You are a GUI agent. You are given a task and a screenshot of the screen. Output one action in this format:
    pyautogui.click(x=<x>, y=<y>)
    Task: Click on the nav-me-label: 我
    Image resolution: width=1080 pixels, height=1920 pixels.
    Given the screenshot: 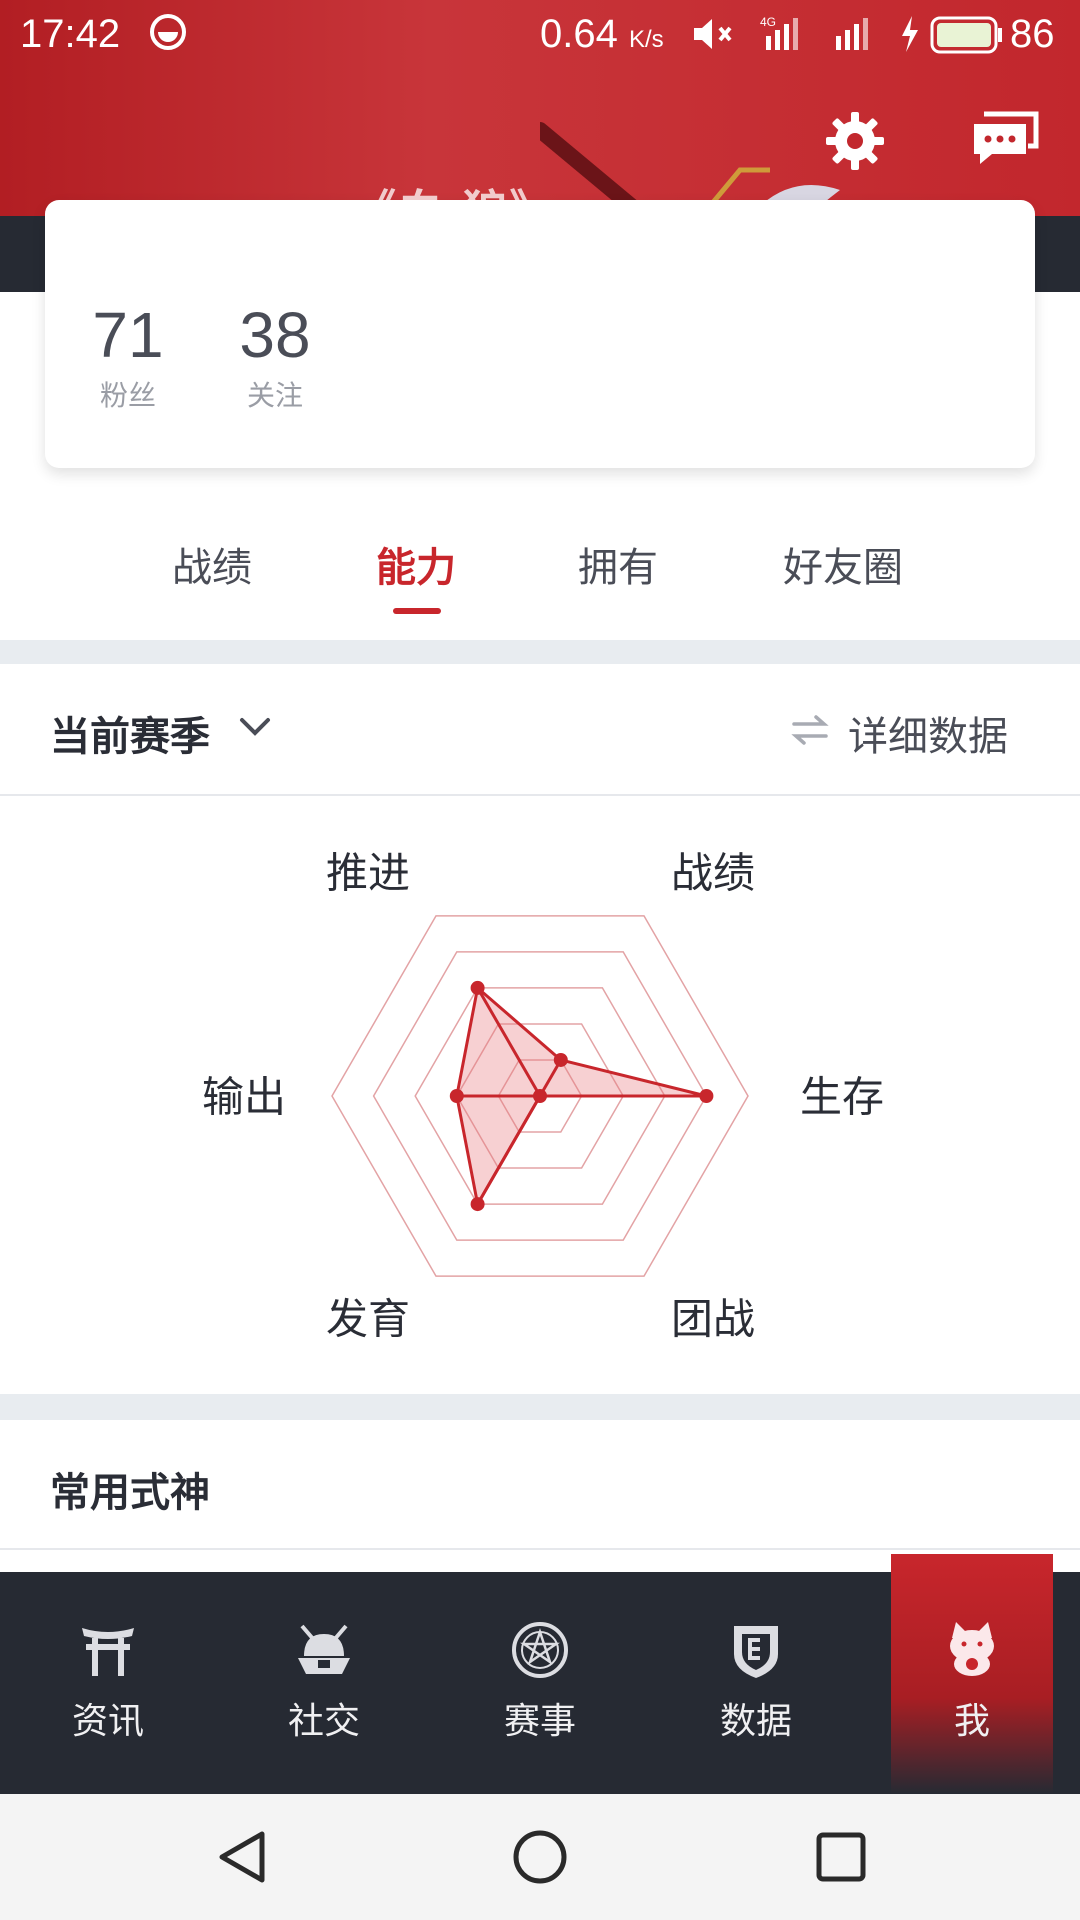 What is the action you would take?
    pyautogui.click(x=971, y=1721)
    